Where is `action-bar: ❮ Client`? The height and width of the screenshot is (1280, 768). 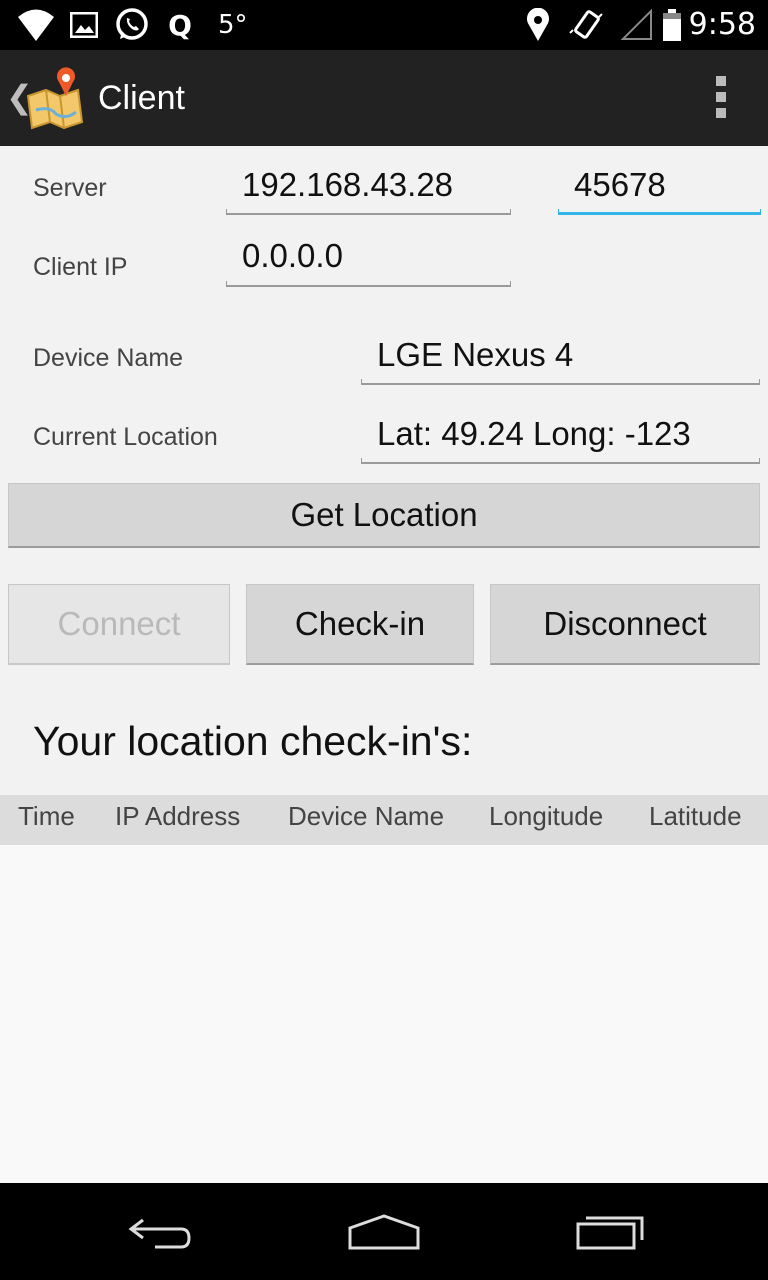
action-bar: ❮ Client is located at coordinates (384, 98).